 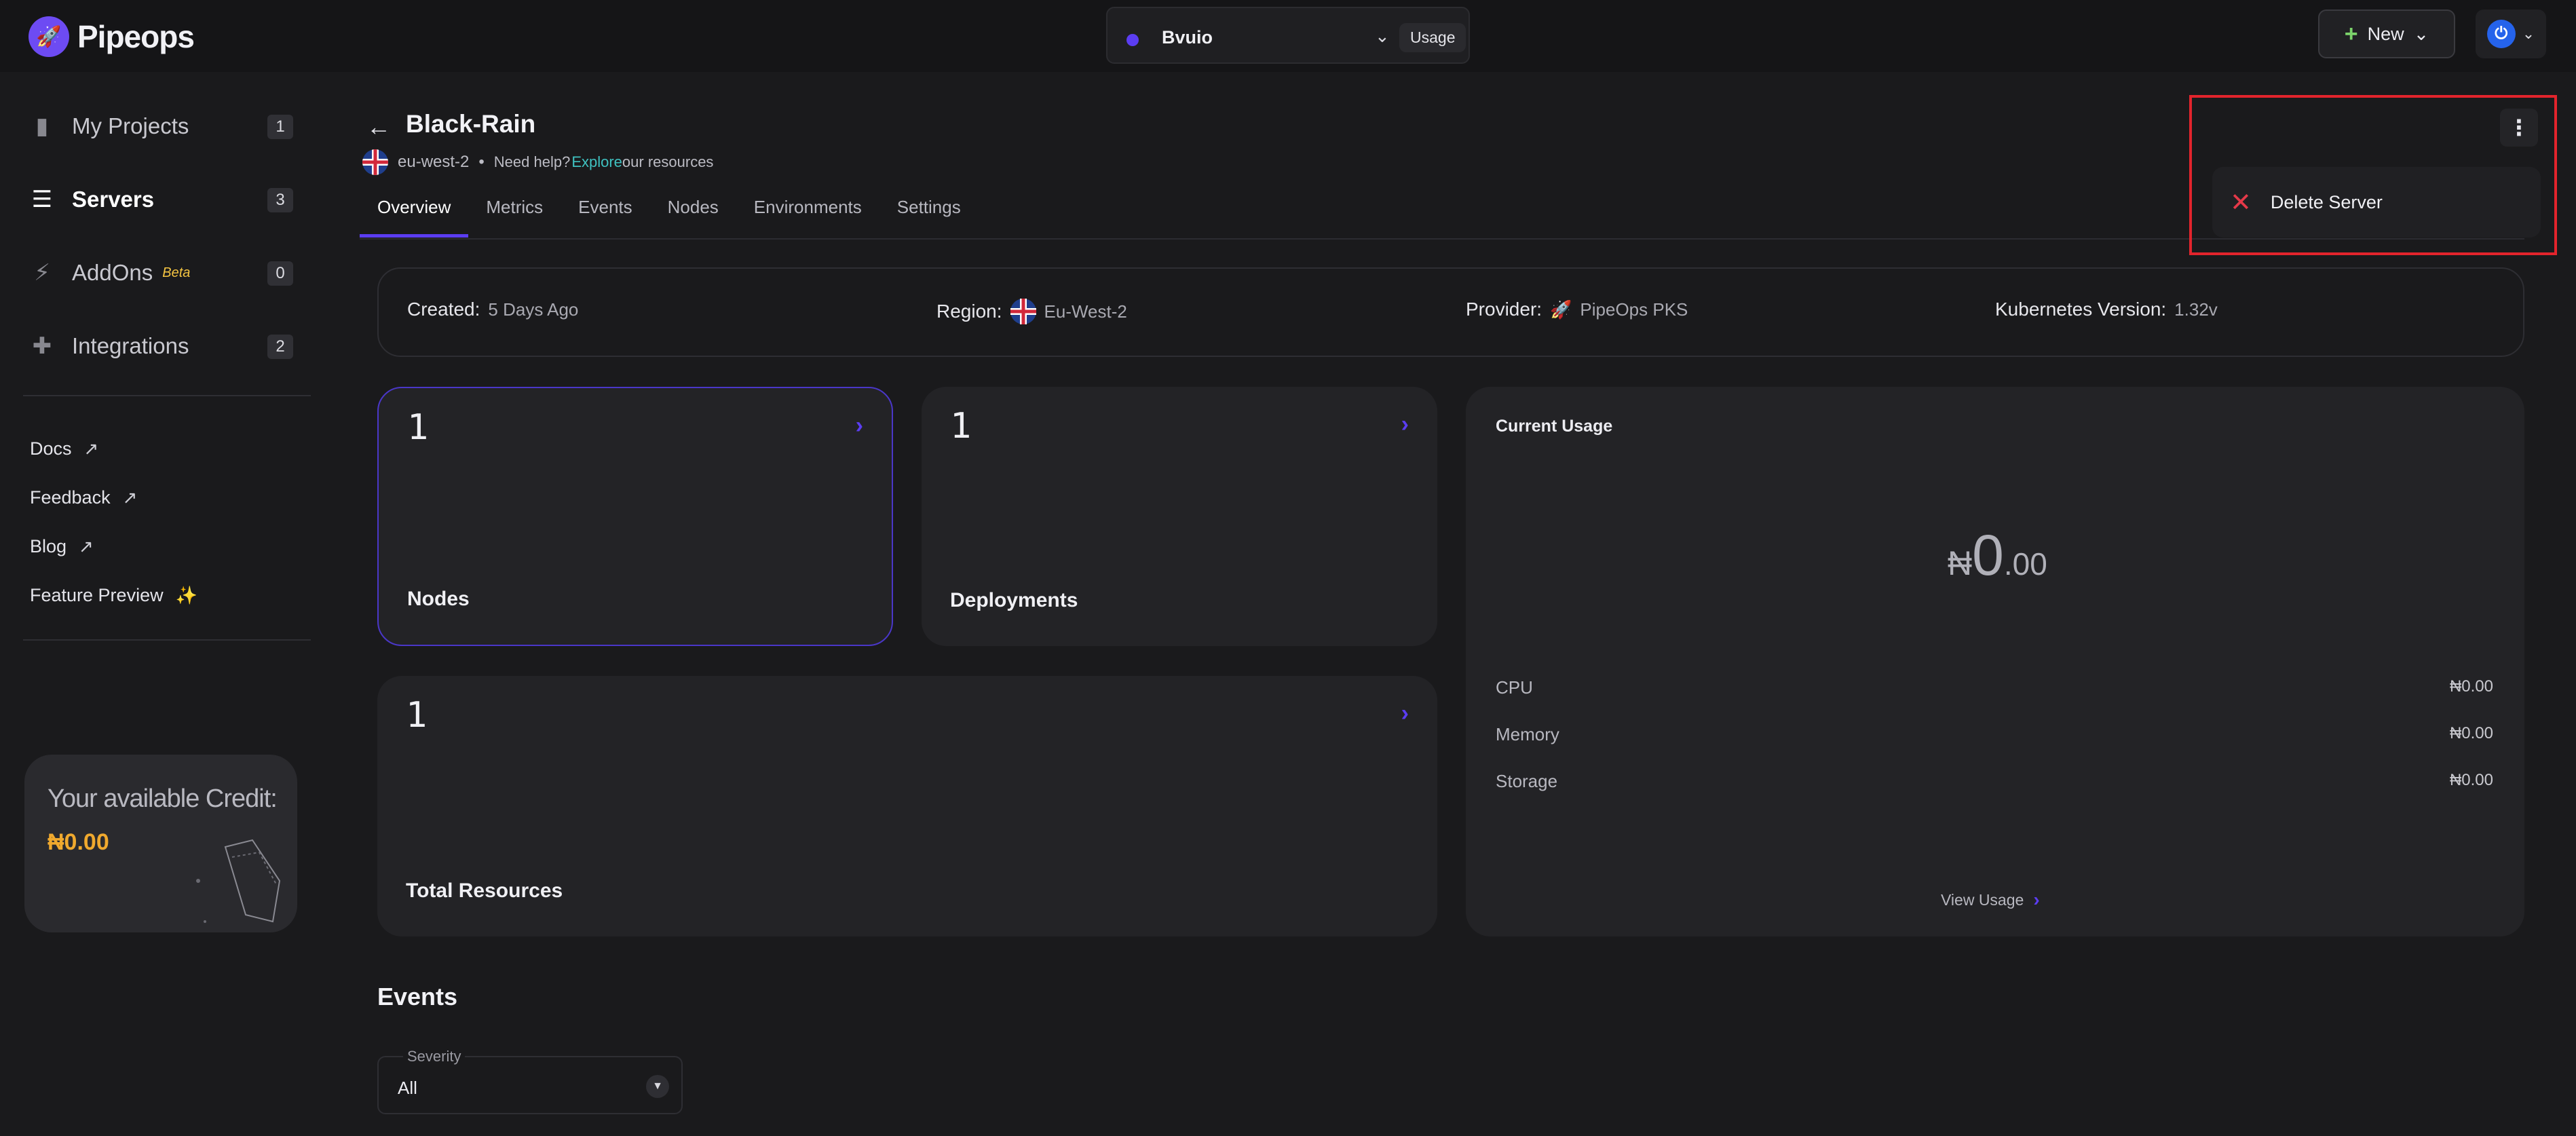 I want to click on tab-environments: Environments, so click(x=807, y=214).